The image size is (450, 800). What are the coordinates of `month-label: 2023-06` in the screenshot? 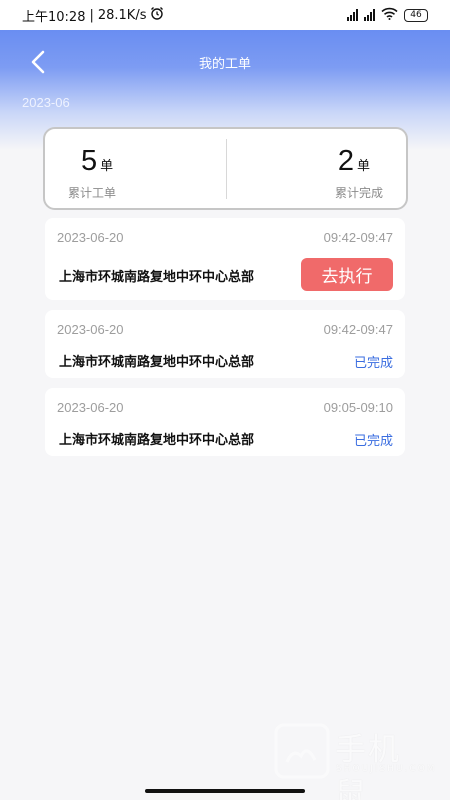 It's located at (46, 102).